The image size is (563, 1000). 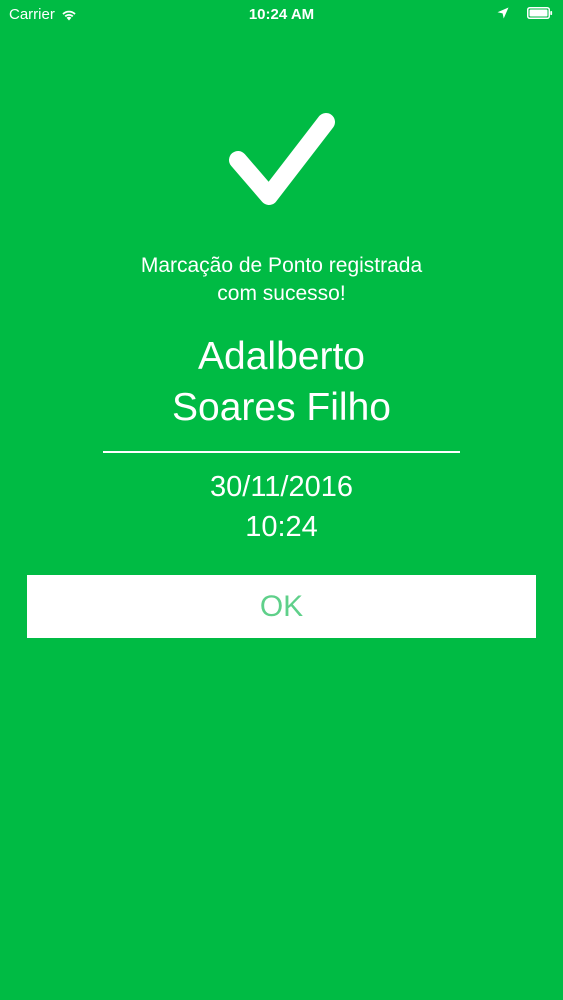 What do you see at coordinates (281, 507) in the screenshot?
I see `timestamp: 30/11/2016 10:24` at bounding box center [281, 507].